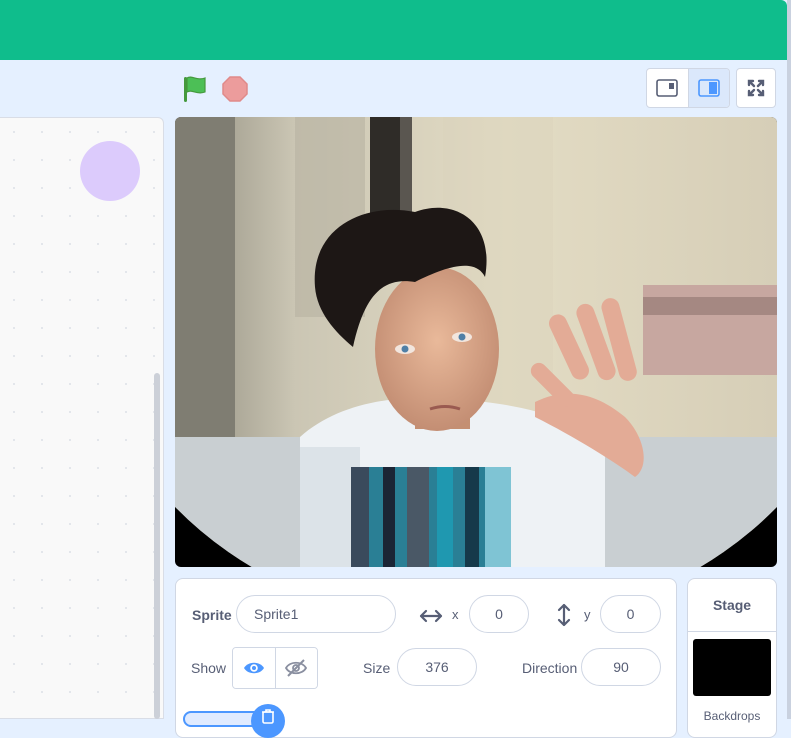  I want to click on size-input: 376, so click(437, 667).